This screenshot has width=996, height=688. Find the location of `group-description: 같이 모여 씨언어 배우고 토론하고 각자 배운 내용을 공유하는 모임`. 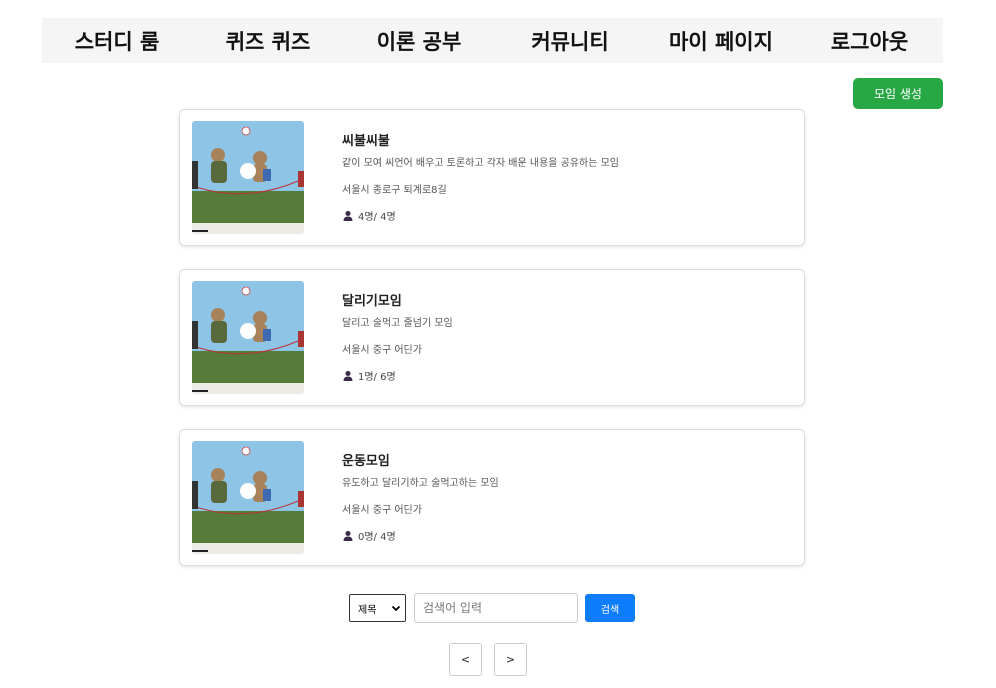

group-description: 같이 모여 씨언어 배우고 토론하고 각자 배운 내용을 공유하는 모임 is located at coordinates (481, 163).